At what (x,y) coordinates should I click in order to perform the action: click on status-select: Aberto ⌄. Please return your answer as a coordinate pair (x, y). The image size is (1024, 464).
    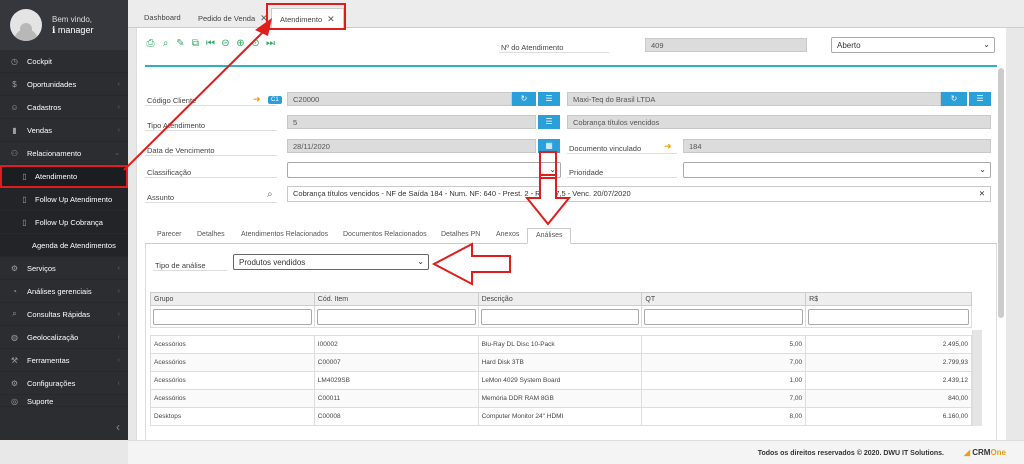
    Looking at the image, I should click on (913, 45).